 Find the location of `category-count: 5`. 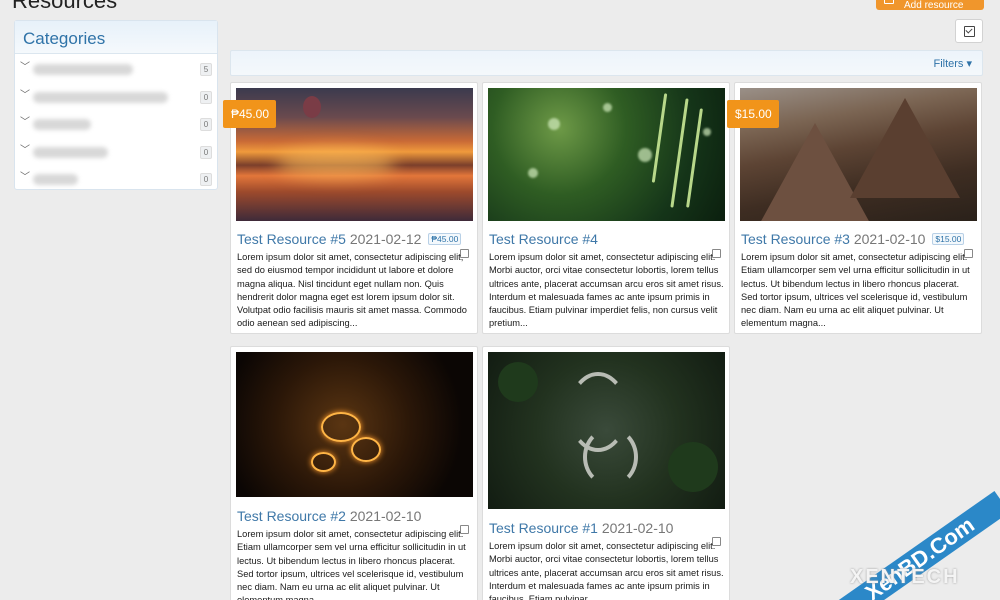

category-count: 5 is located at coordinates (206, 69).